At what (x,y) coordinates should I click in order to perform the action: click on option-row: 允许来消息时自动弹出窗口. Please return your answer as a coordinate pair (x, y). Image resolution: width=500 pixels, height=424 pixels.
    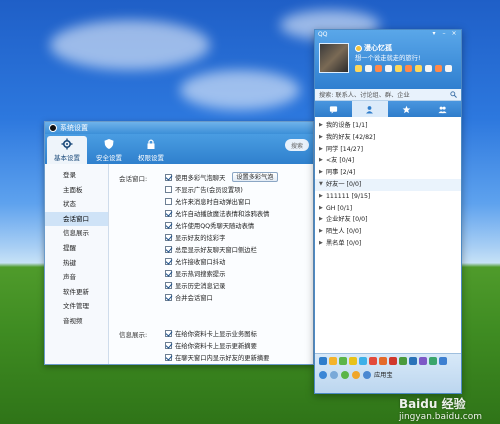
    Looking at the image, I should click on (208, 201).